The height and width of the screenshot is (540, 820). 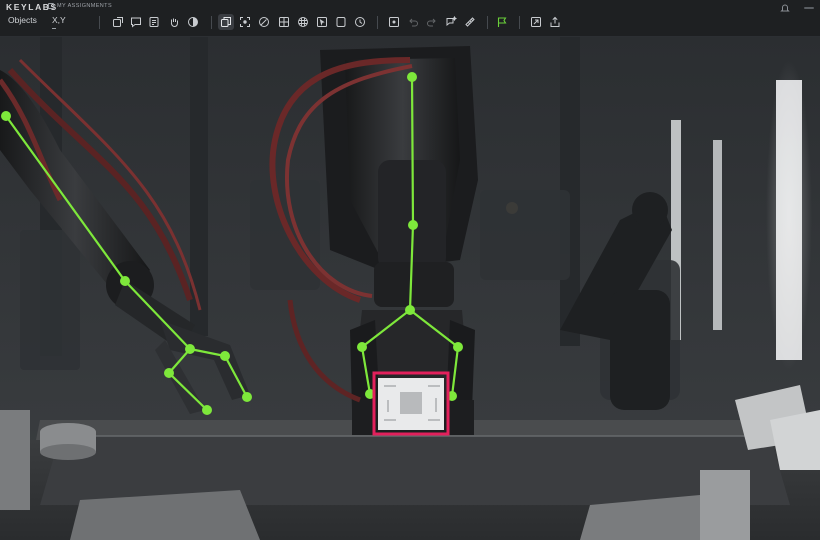 I want to click on ai-assist-icon, so click(x=451, y=21).